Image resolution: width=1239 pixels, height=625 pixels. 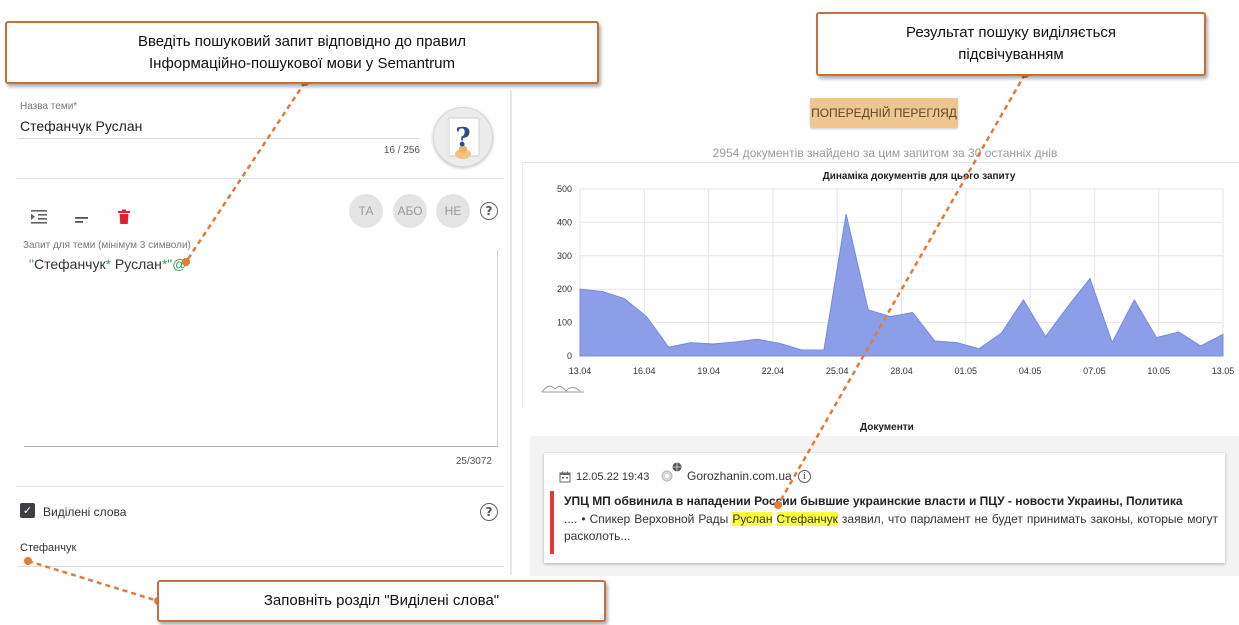 What do you see at coordinates (381, 601) in the screenshot?
I see `callout-highlight-instruction: Заповніть розділ "Виділені слова"` at bounding box center [381, 601].